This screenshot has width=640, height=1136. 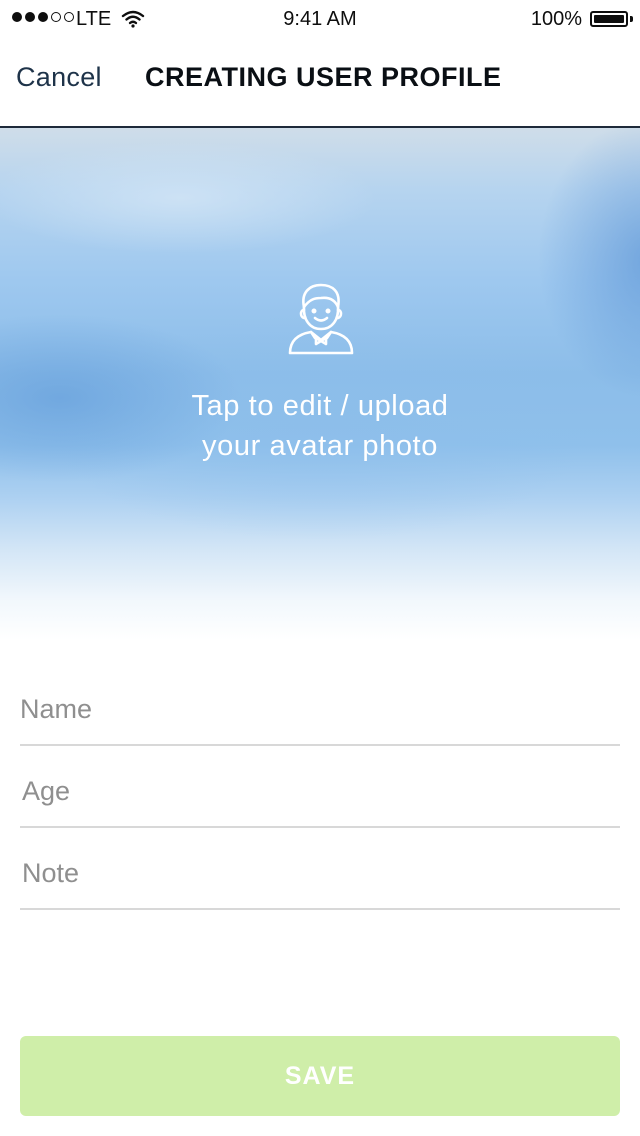 What do you see at coordinates (556, 19) in the screenshot?
I see `battery-percent: 100%` at bounding box center [556, 19].